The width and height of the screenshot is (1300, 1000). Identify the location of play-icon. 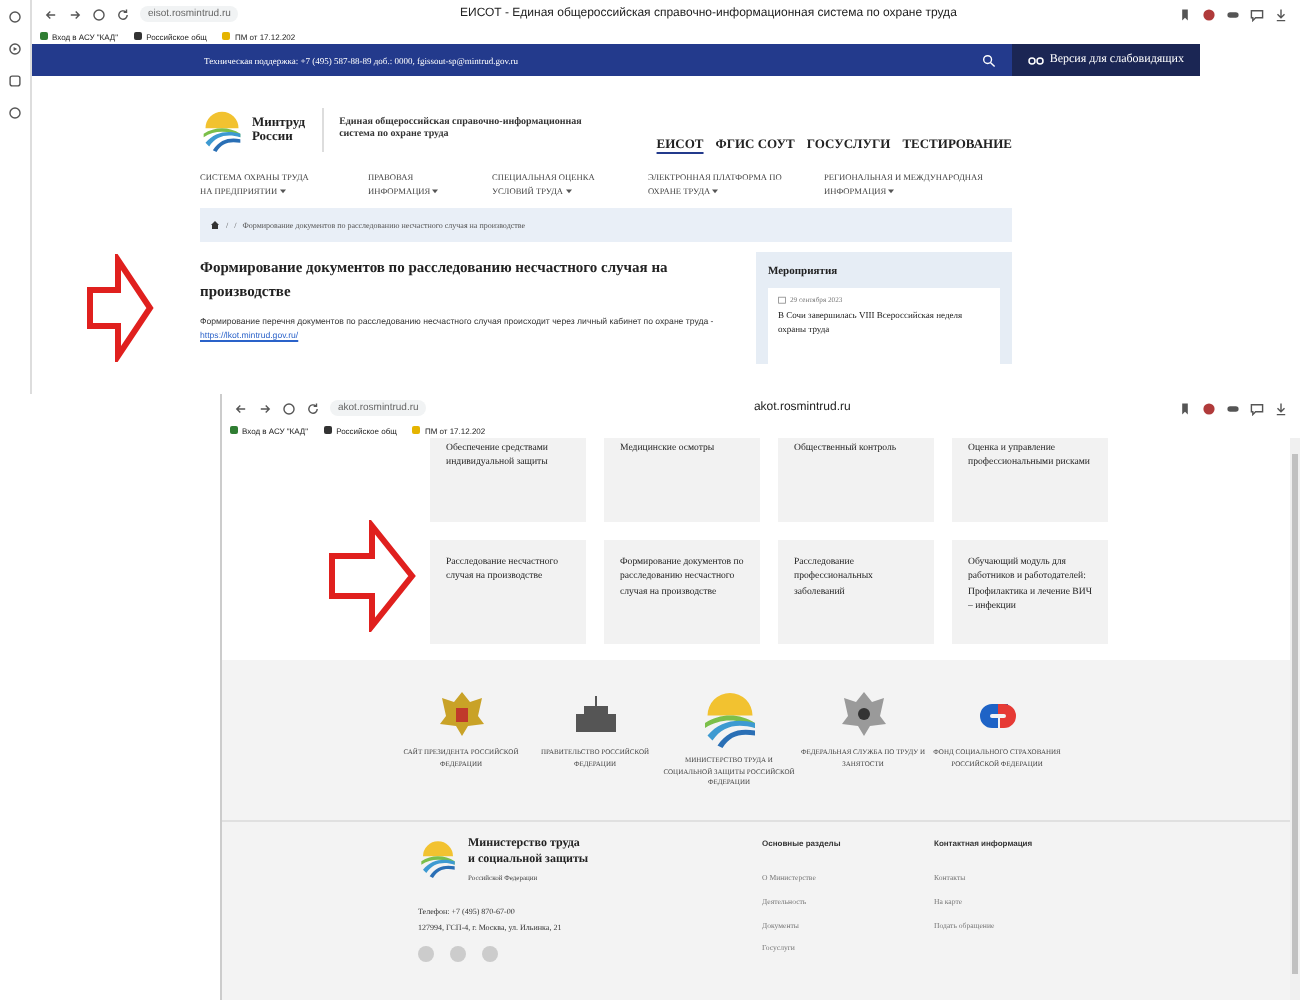
(15, 49).